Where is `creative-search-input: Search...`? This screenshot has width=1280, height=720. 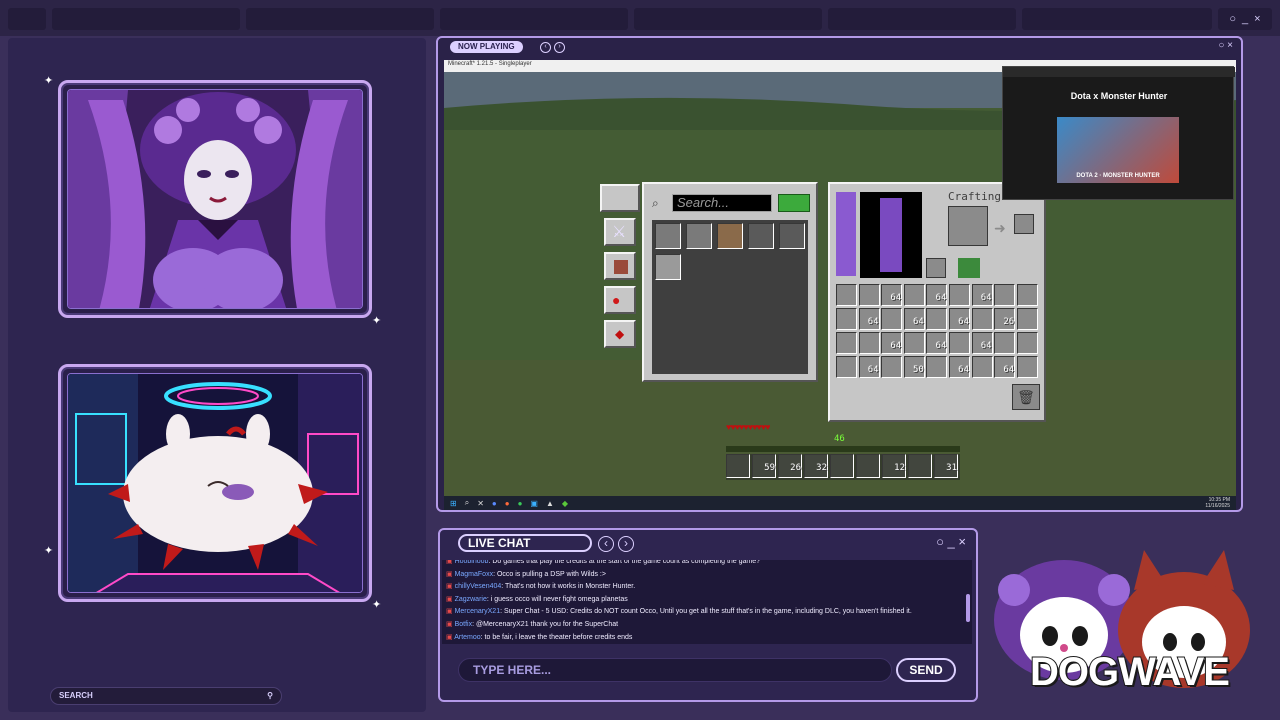 creative-search-input: Search... is located at coordinates (722, 203).